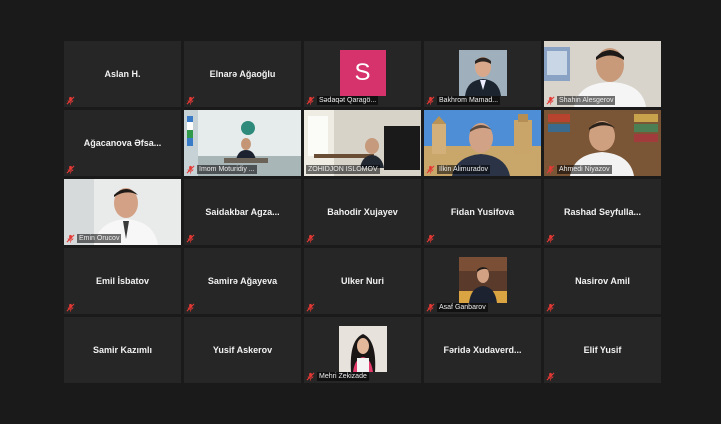  I want to click on tile-footer: Asaf Ganbarov, so click(457, 307).